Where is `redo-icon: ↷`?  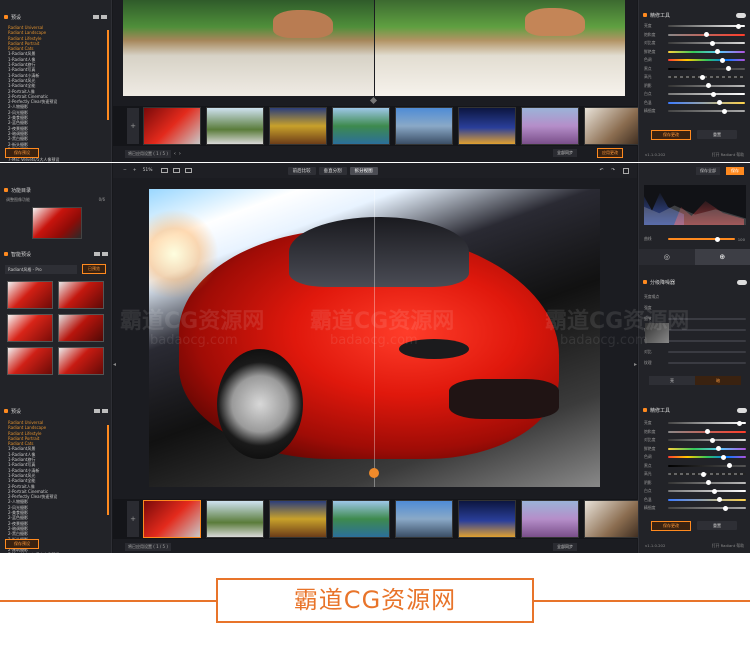 redo-icon: ↷ is located at coordinates (613, 170).